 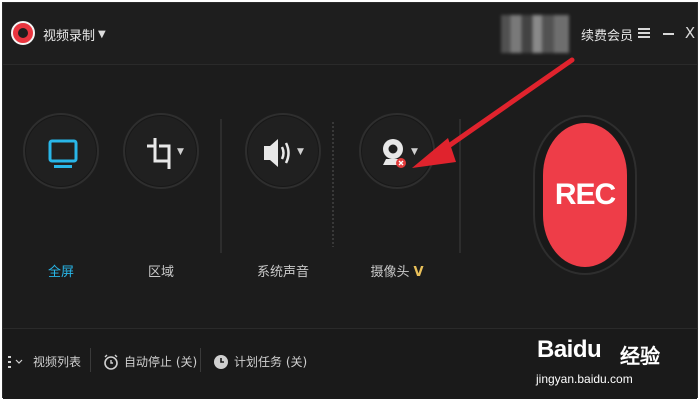 I want to click on camera-button: ▼ 摄像头 V, so click(x=397, y=196).